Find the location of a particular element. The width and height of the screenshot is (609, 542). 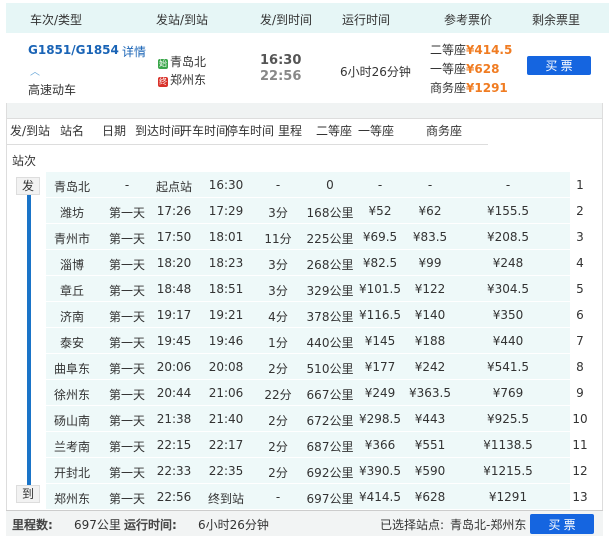

cell-business: ¥925.5 is located at coordinates (508, 419).